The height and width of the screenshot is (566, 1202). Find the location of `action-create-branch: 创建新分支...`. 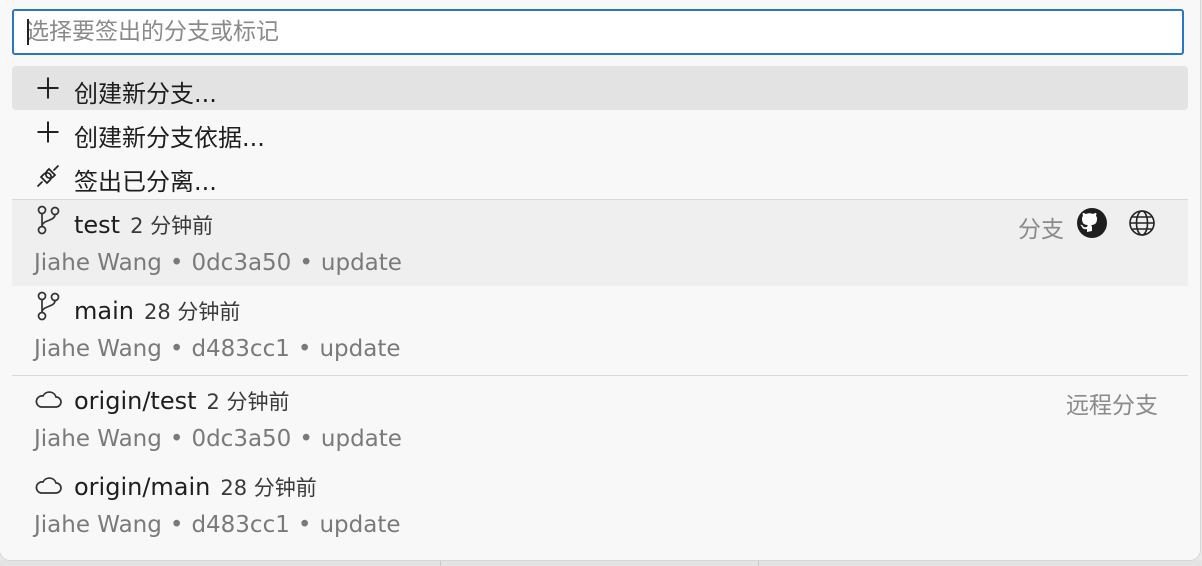

action-create-branch: 创建新分支... is located at coordinates (600, 88).